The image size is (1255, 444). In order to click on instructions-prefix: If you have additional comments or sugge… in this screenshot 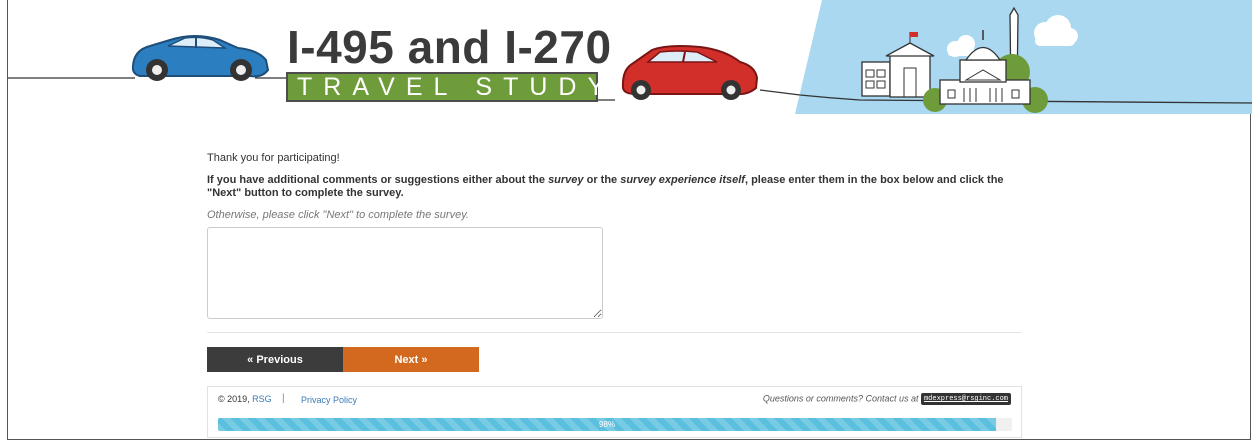, I will do `click(378, 180)`.